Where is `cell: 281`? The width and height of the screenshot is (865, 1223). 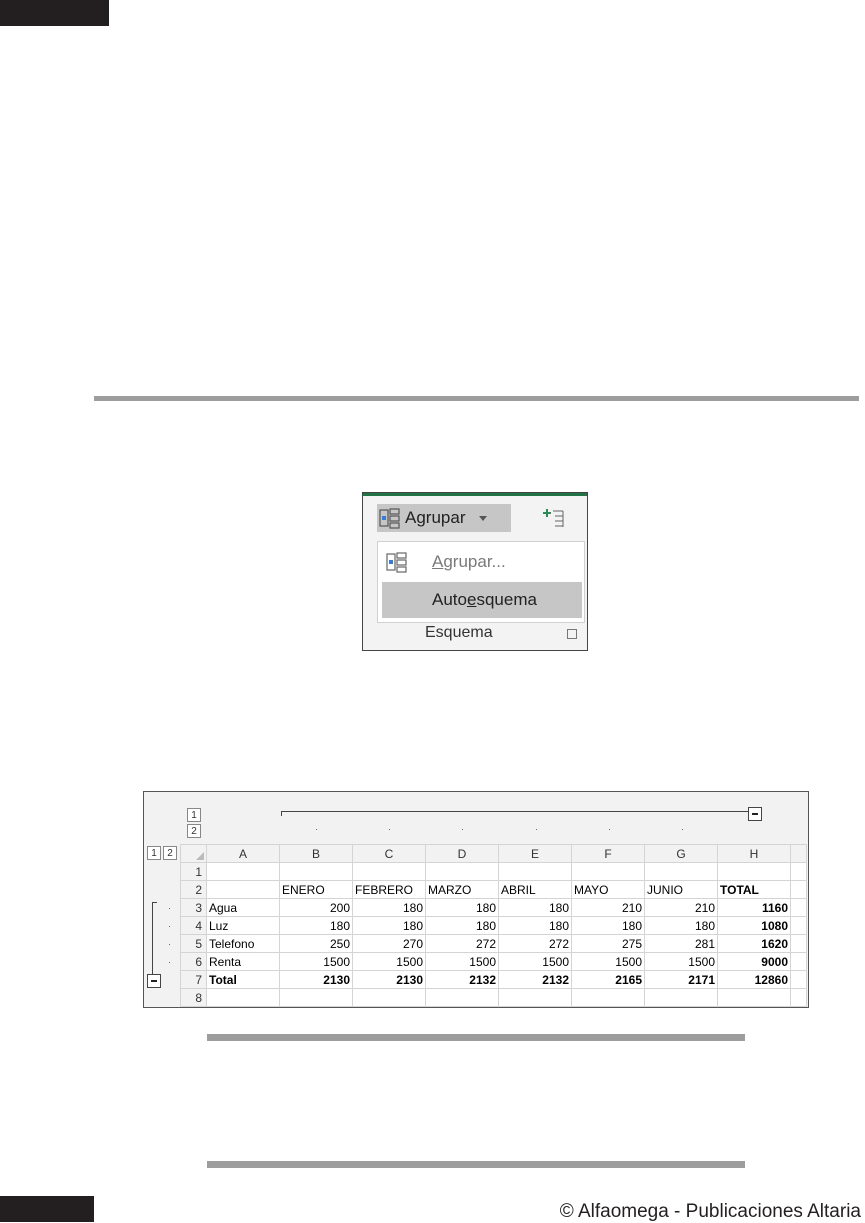 cell: 281 is located at coordinates (681, 943).